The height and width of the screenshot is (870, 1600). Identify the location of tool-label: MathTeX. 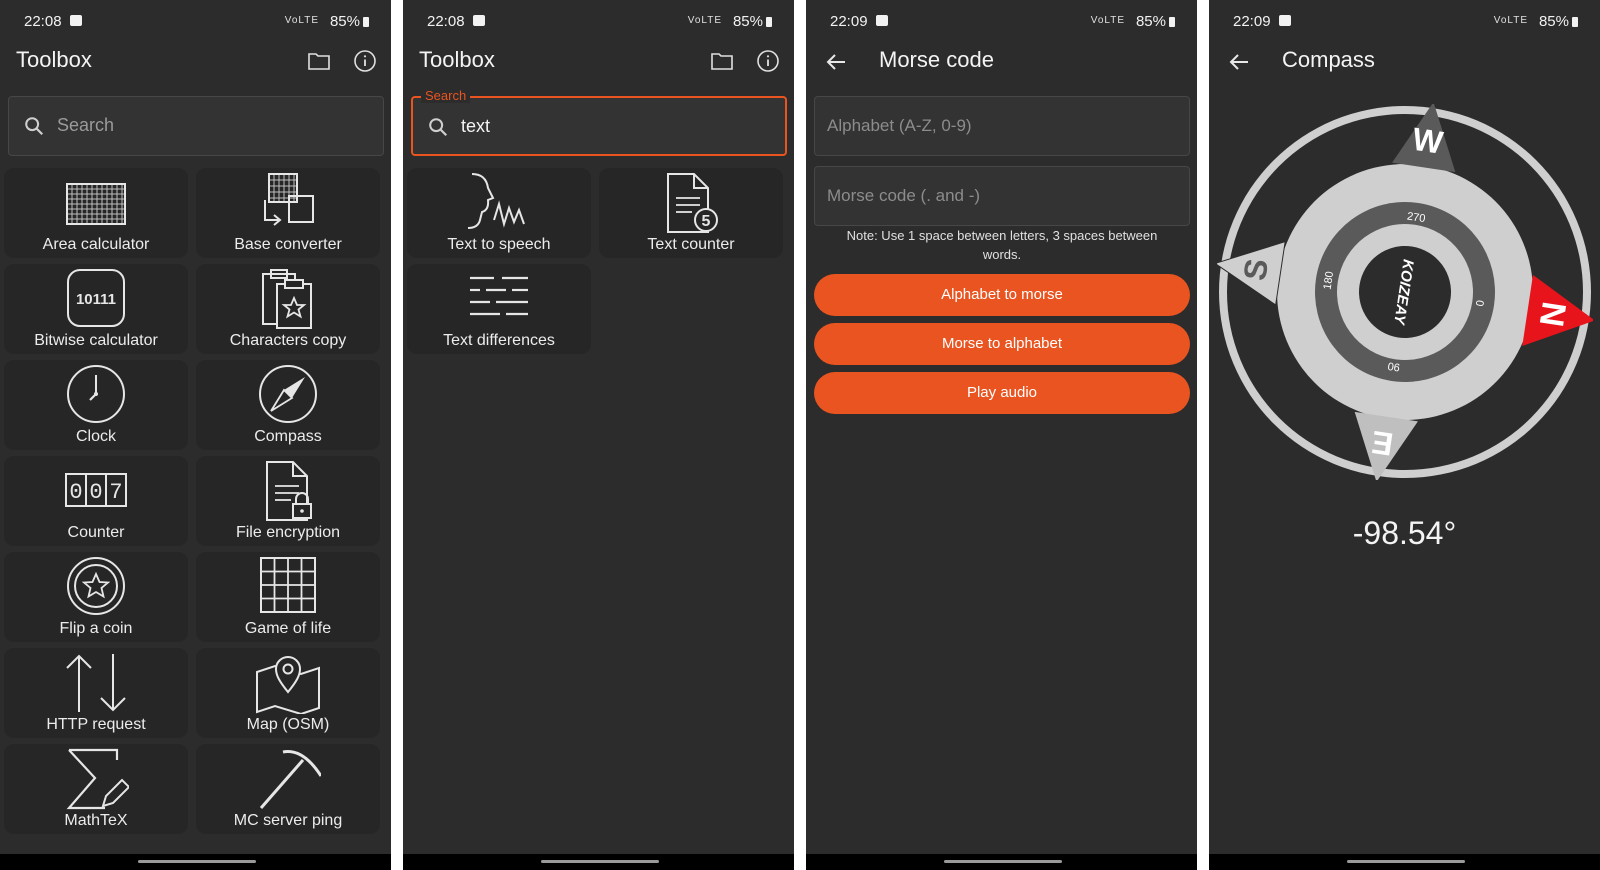
(96, 820).